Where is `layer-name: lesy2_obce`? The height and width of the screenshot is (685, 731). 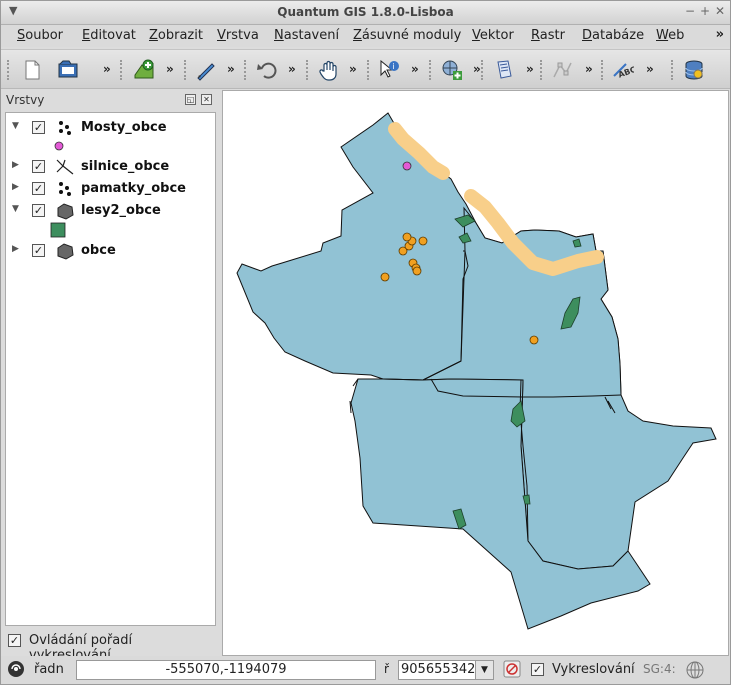
layer-name: lesy2_obce is located at coordinates (121, 210).